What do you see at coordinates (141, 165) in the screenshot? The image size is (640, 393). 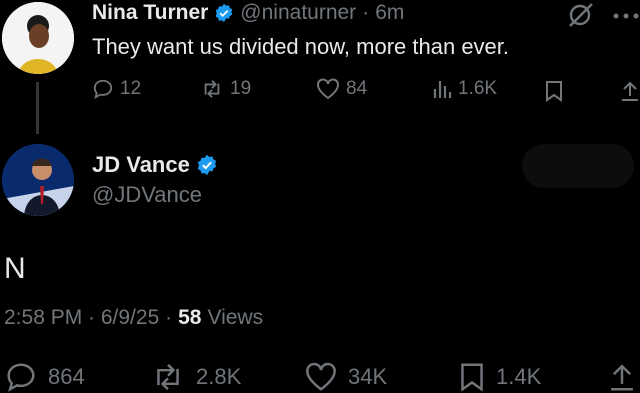 I see `author-name: JD Vance` at bounding box center [141, 165].